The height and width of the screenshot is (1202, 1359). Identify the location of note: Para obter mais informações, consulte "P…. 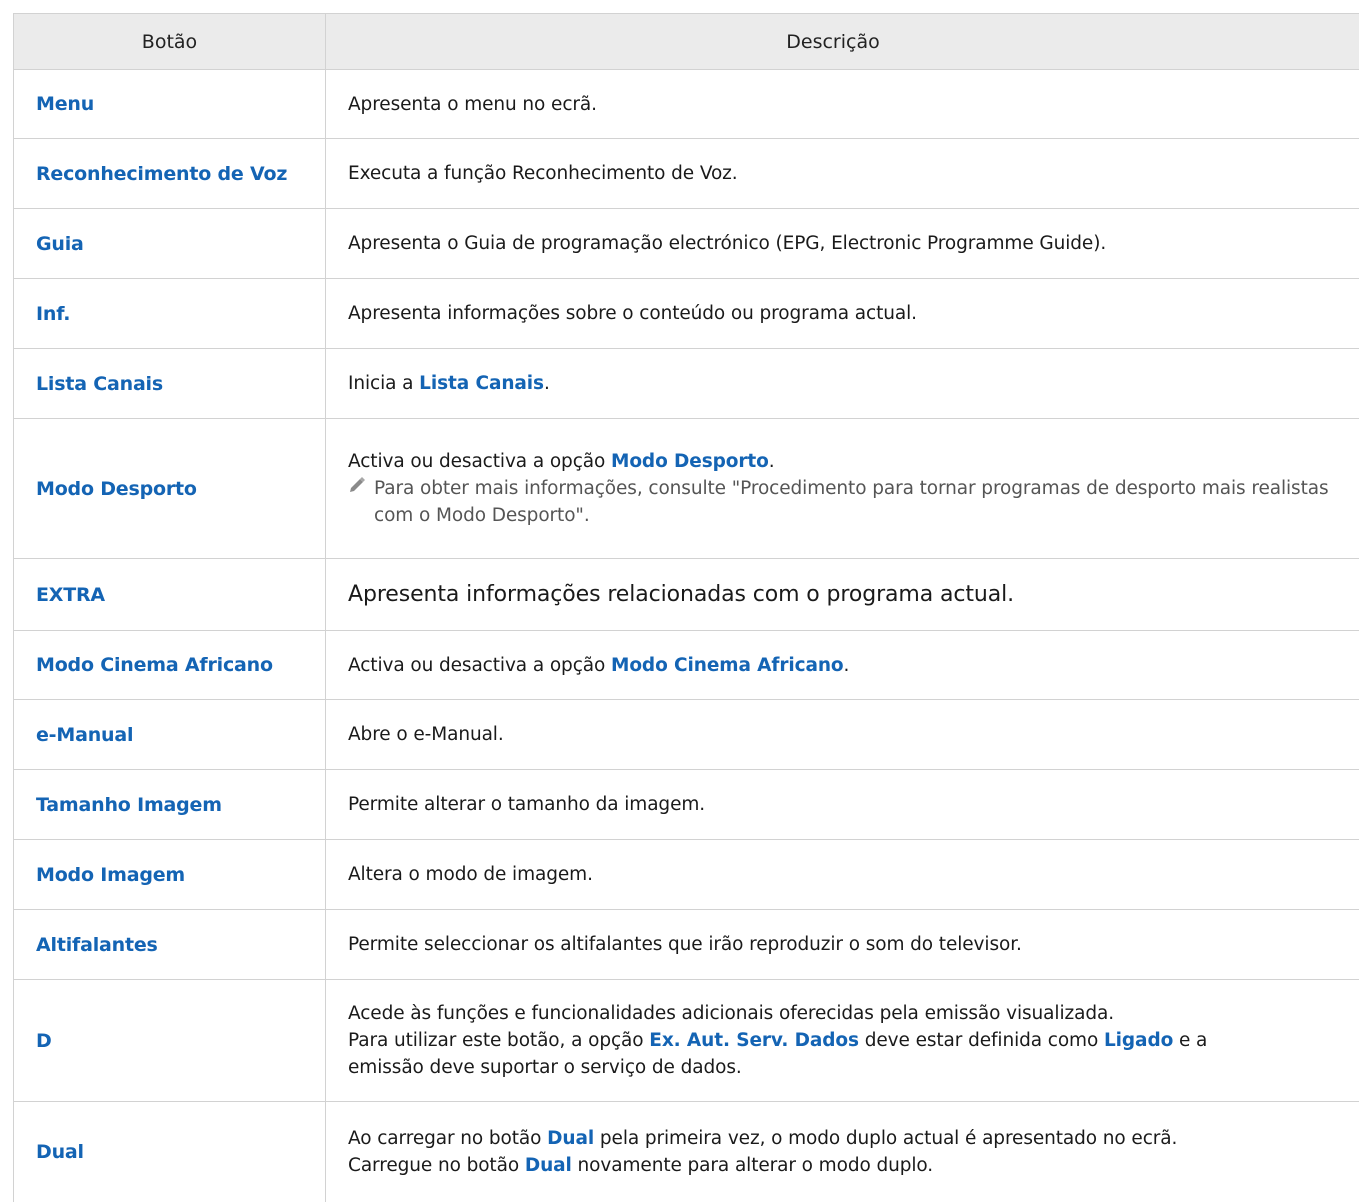
(844, 502).